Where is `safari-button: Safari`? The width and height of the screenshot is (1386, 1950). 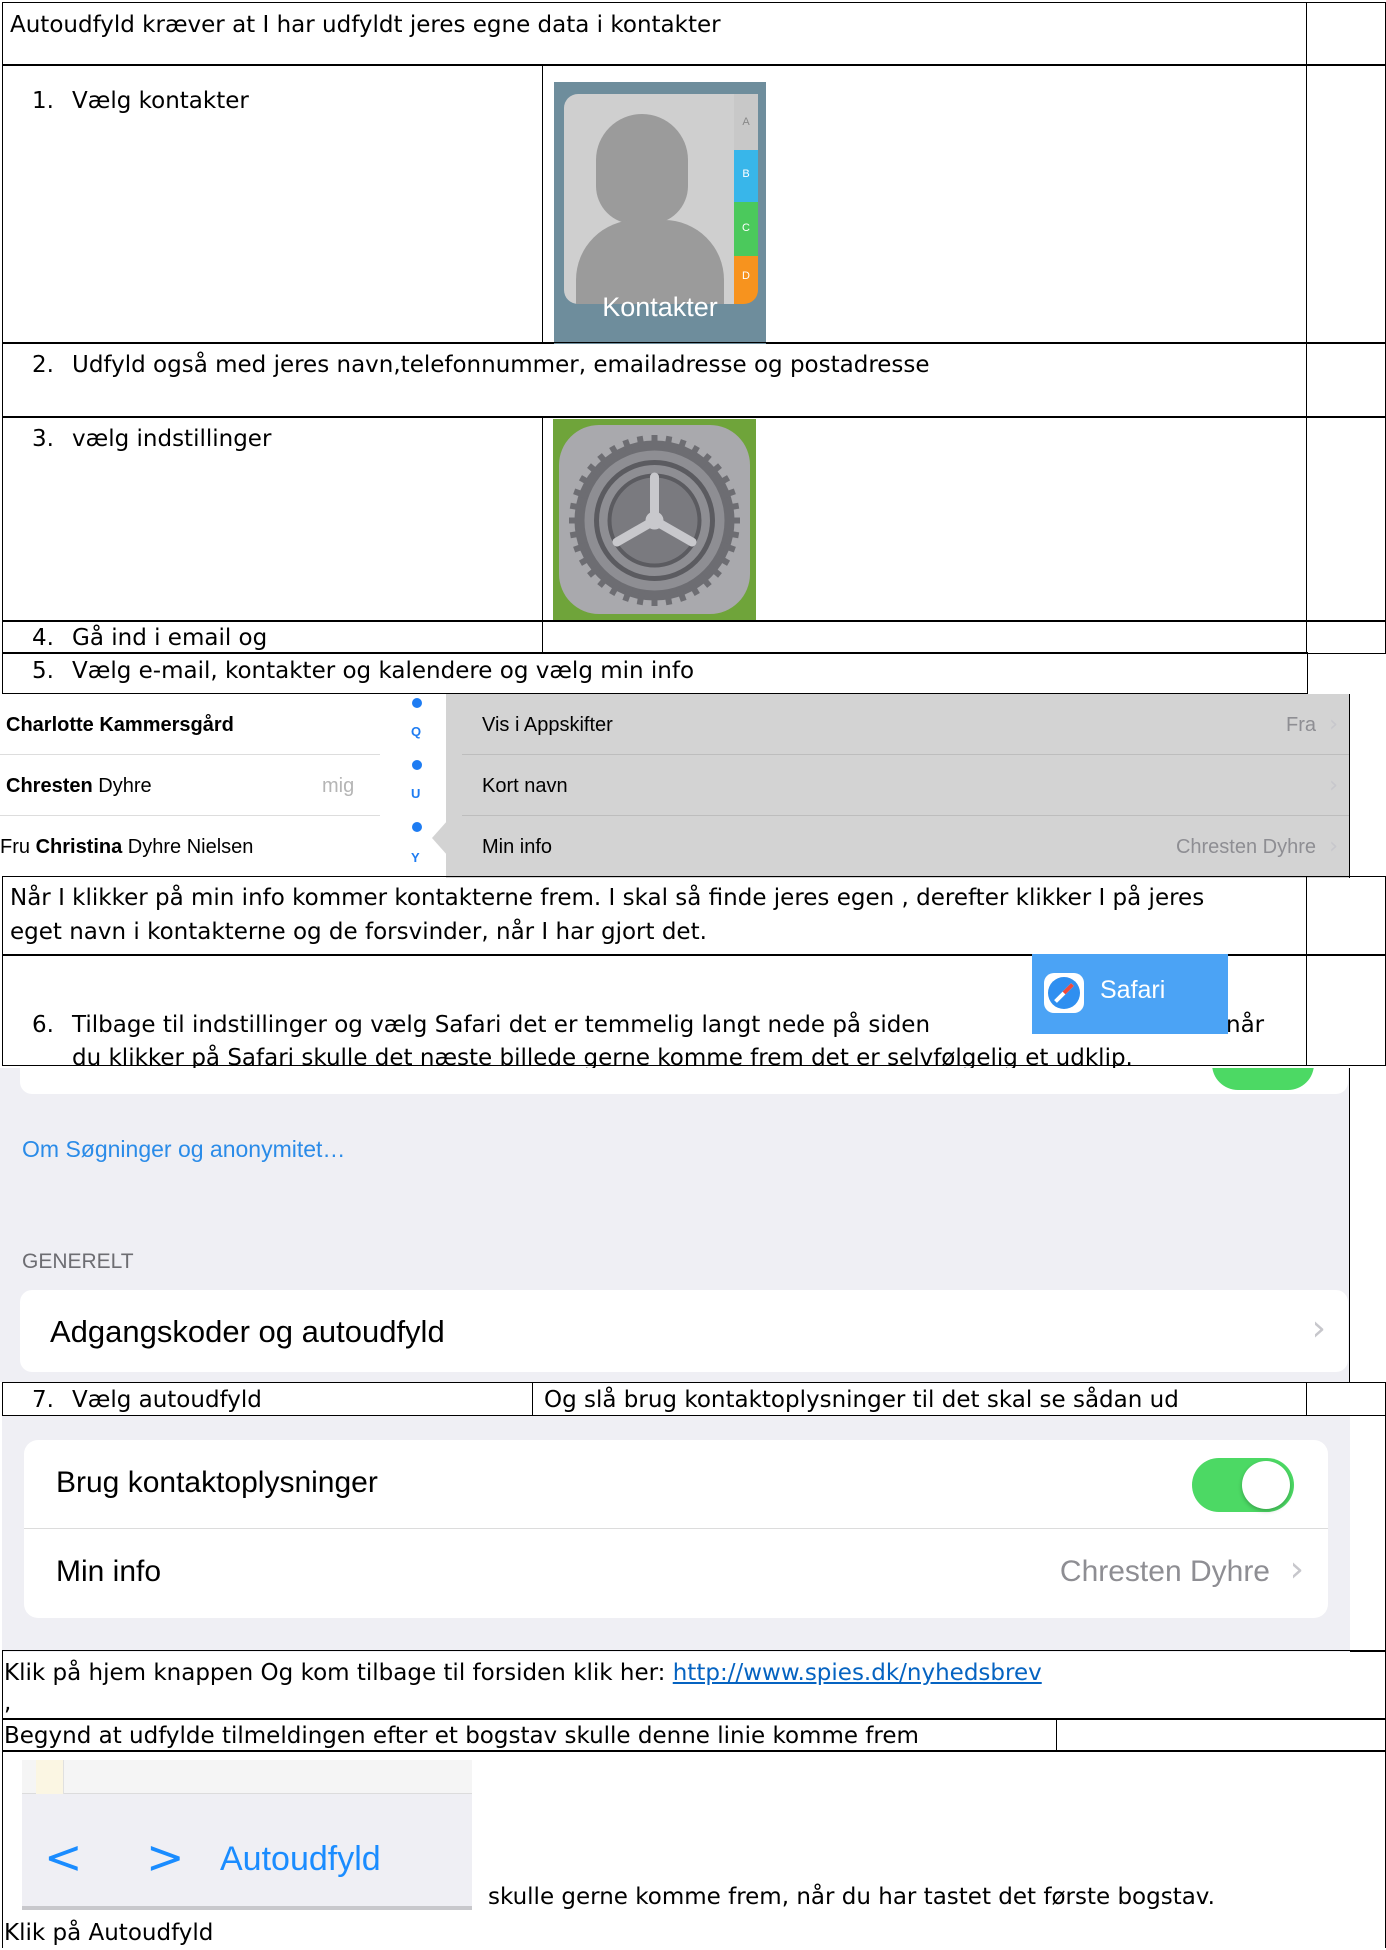 safari-button: Safari is located at coordinates (1130, 994).